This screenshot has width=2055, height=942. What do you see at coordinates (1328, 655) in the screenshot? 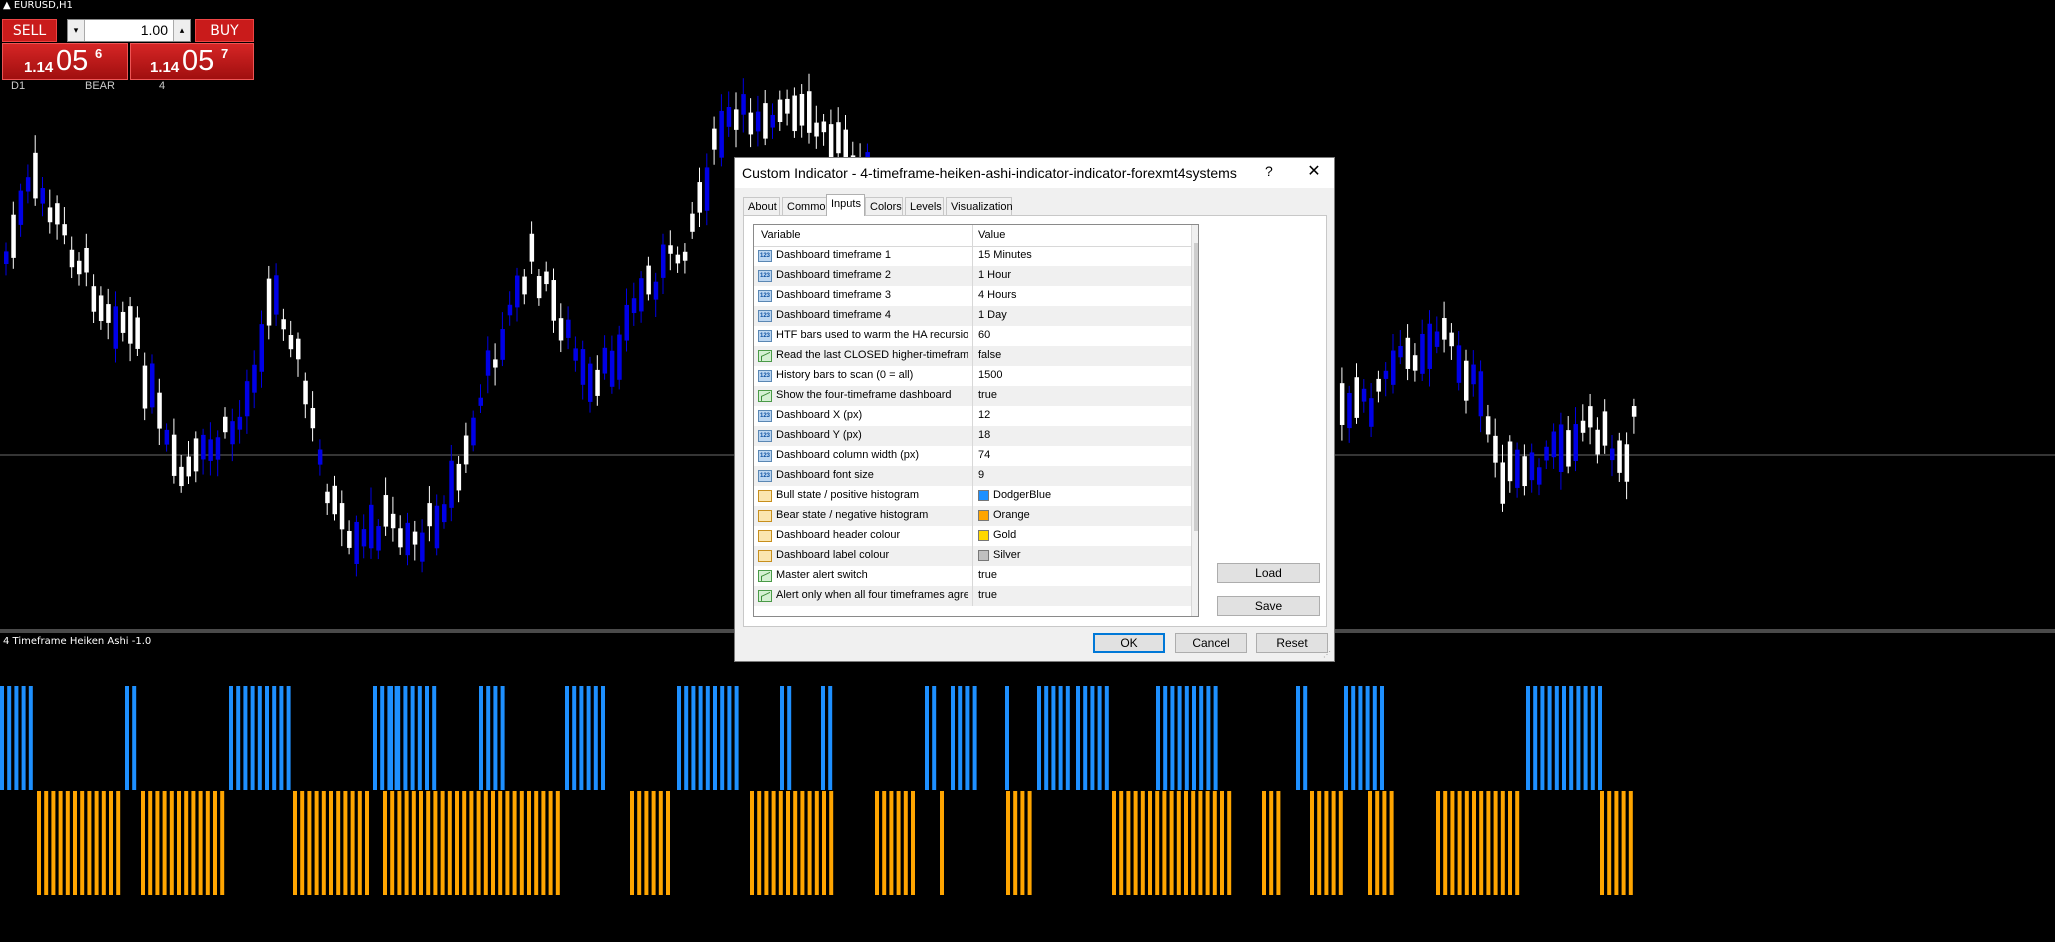
I see `resize-grip-icon: ⋰` at bounding box center [1328, 655].